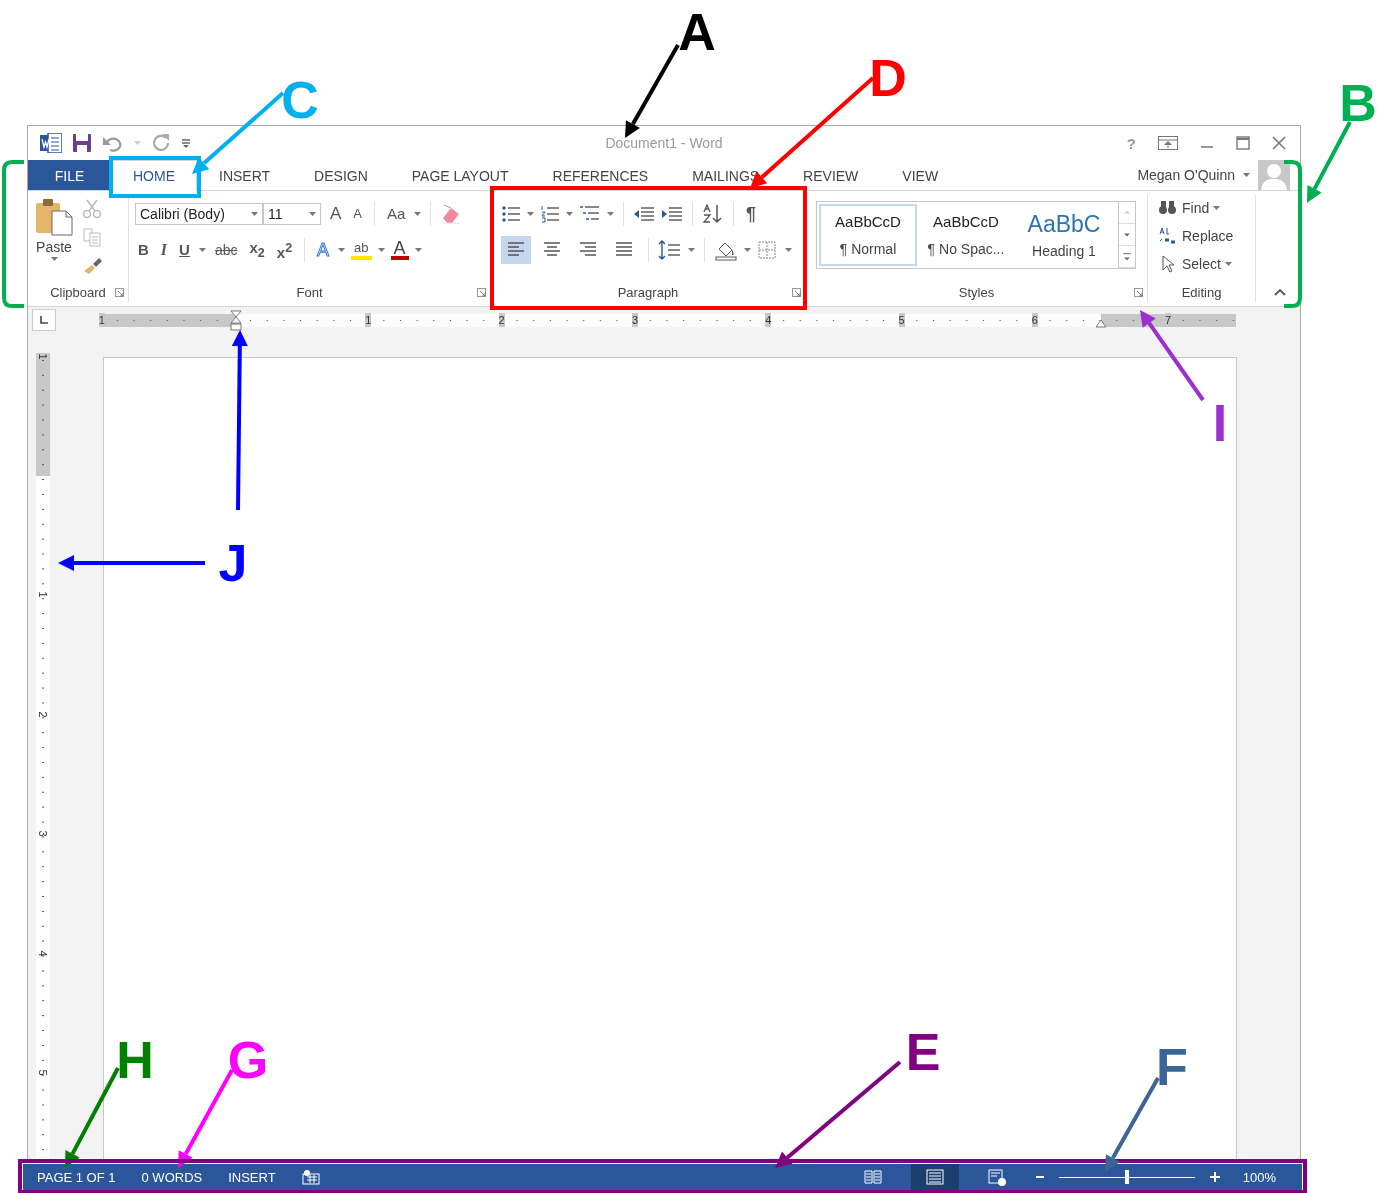 The height and width of the screenshot is (1193, 1382). I want to click on ribbon-tab: INSERT, so click(245, 175).